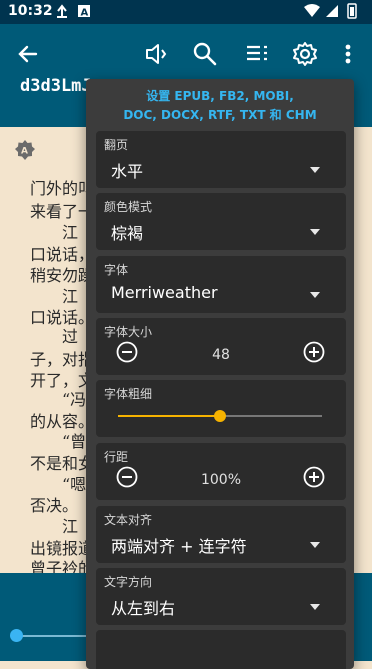 Image resolution: width=372 pixels, height=669 pixels. I want to click on font-size-stepper: 字体大小 48, so click(221, 346).